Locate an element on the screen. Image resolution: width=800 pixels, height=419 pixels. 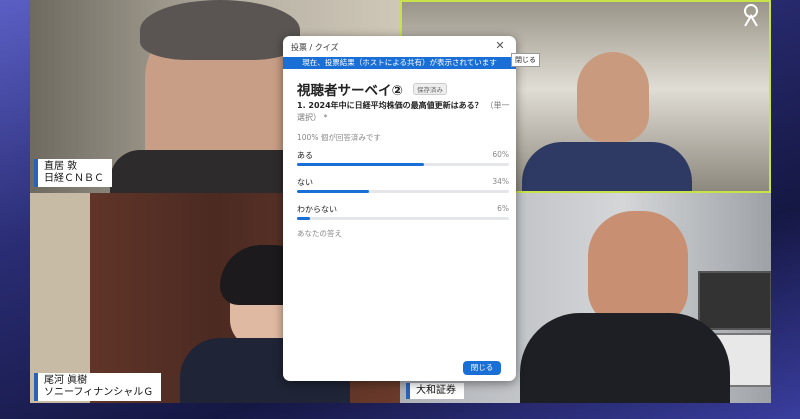
participant-org: ソニーフィナンシャルＧ is located at coordinates (99, 392).